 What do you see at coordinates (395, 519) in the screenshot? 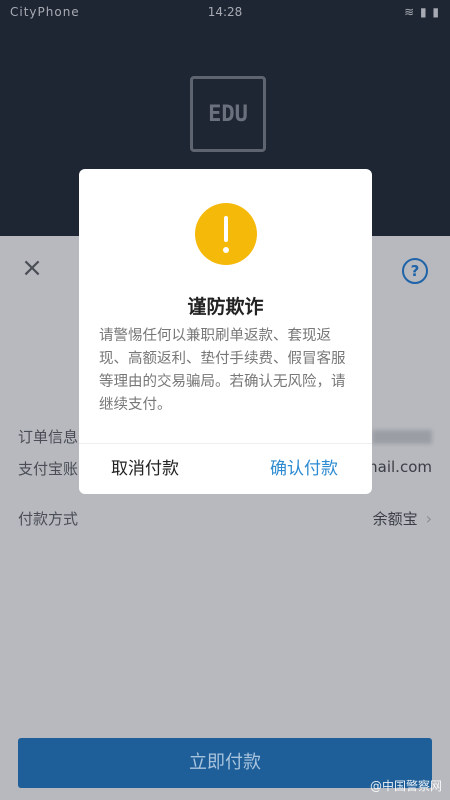
I see `payment-method-value: 余额宝` at bounding box center [395, 519].